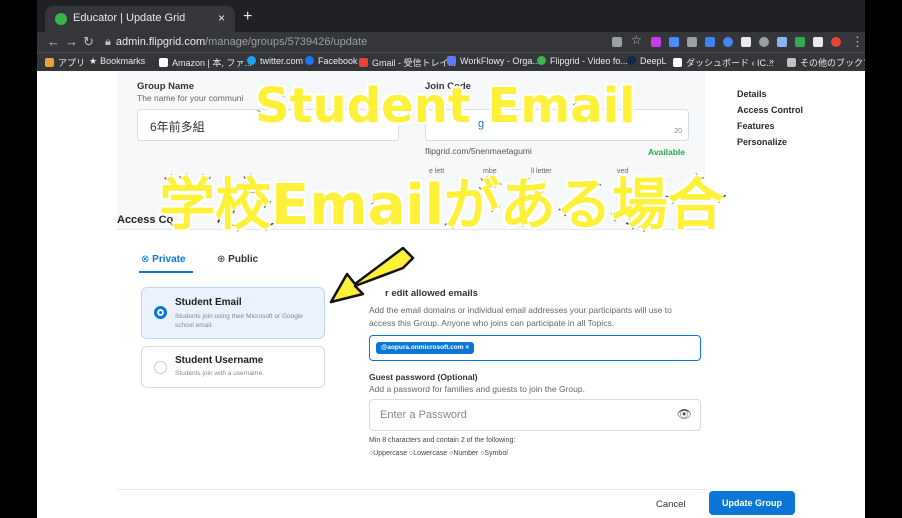 The height and width of the screenshot is (518, 902). What do you see at coordinates (237, 259) in the screenshot?
I see `tab-public: ⊕ Public` at bounding box center [237, 259].